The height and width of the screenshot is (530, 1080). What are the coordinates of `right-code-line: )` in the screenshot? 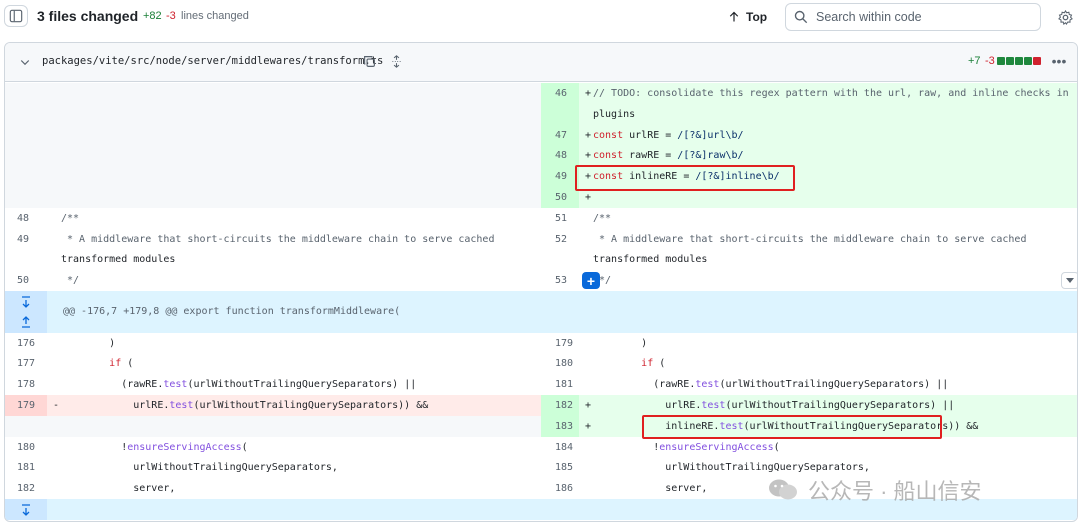 It's located at (620, 343).